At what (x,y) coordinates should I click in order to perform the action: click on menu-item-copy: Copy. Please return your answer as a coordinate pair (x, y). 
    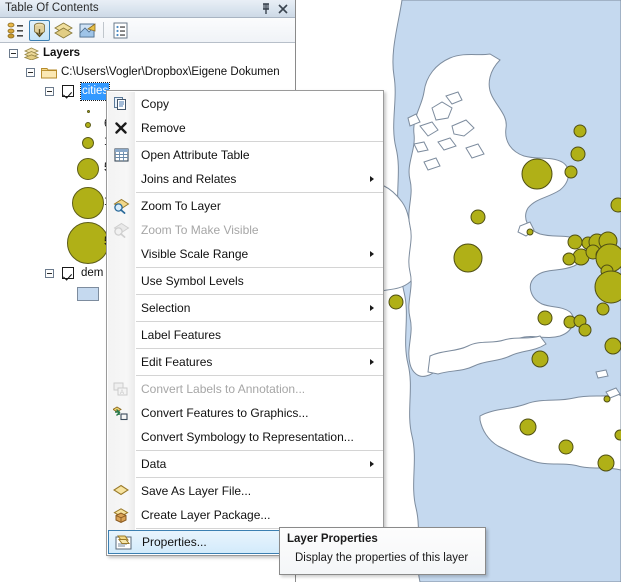
    Looking at the image, I should click on (245, 104).